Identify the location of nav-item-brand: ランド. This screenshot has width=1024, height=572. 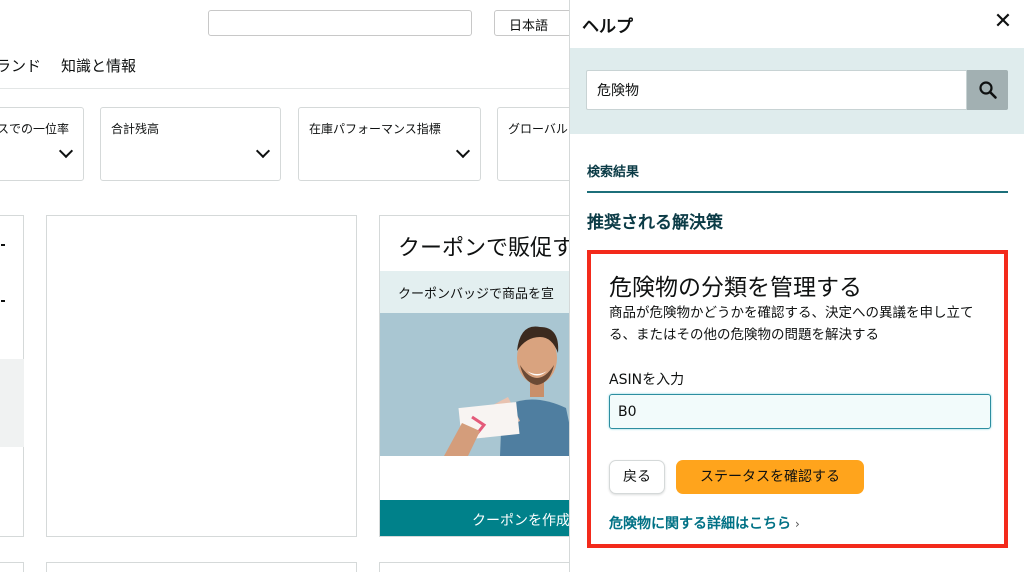
(20, 65).